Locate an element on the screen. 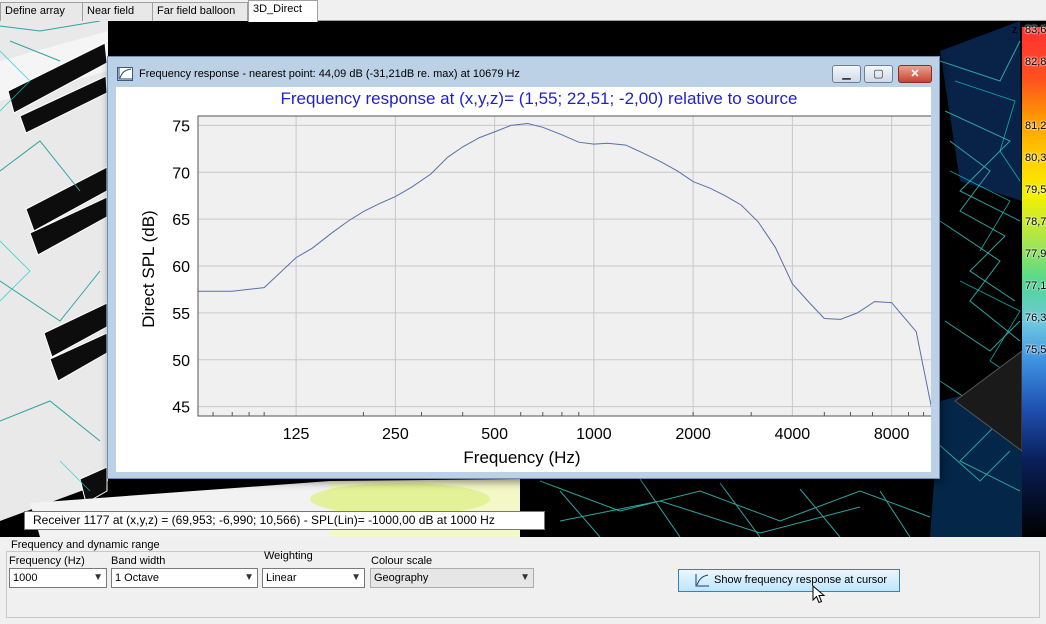 This screenshot has height=624, width=1046. x-axis-label: Frequency (Hz) is located at coordinates (521, 457).